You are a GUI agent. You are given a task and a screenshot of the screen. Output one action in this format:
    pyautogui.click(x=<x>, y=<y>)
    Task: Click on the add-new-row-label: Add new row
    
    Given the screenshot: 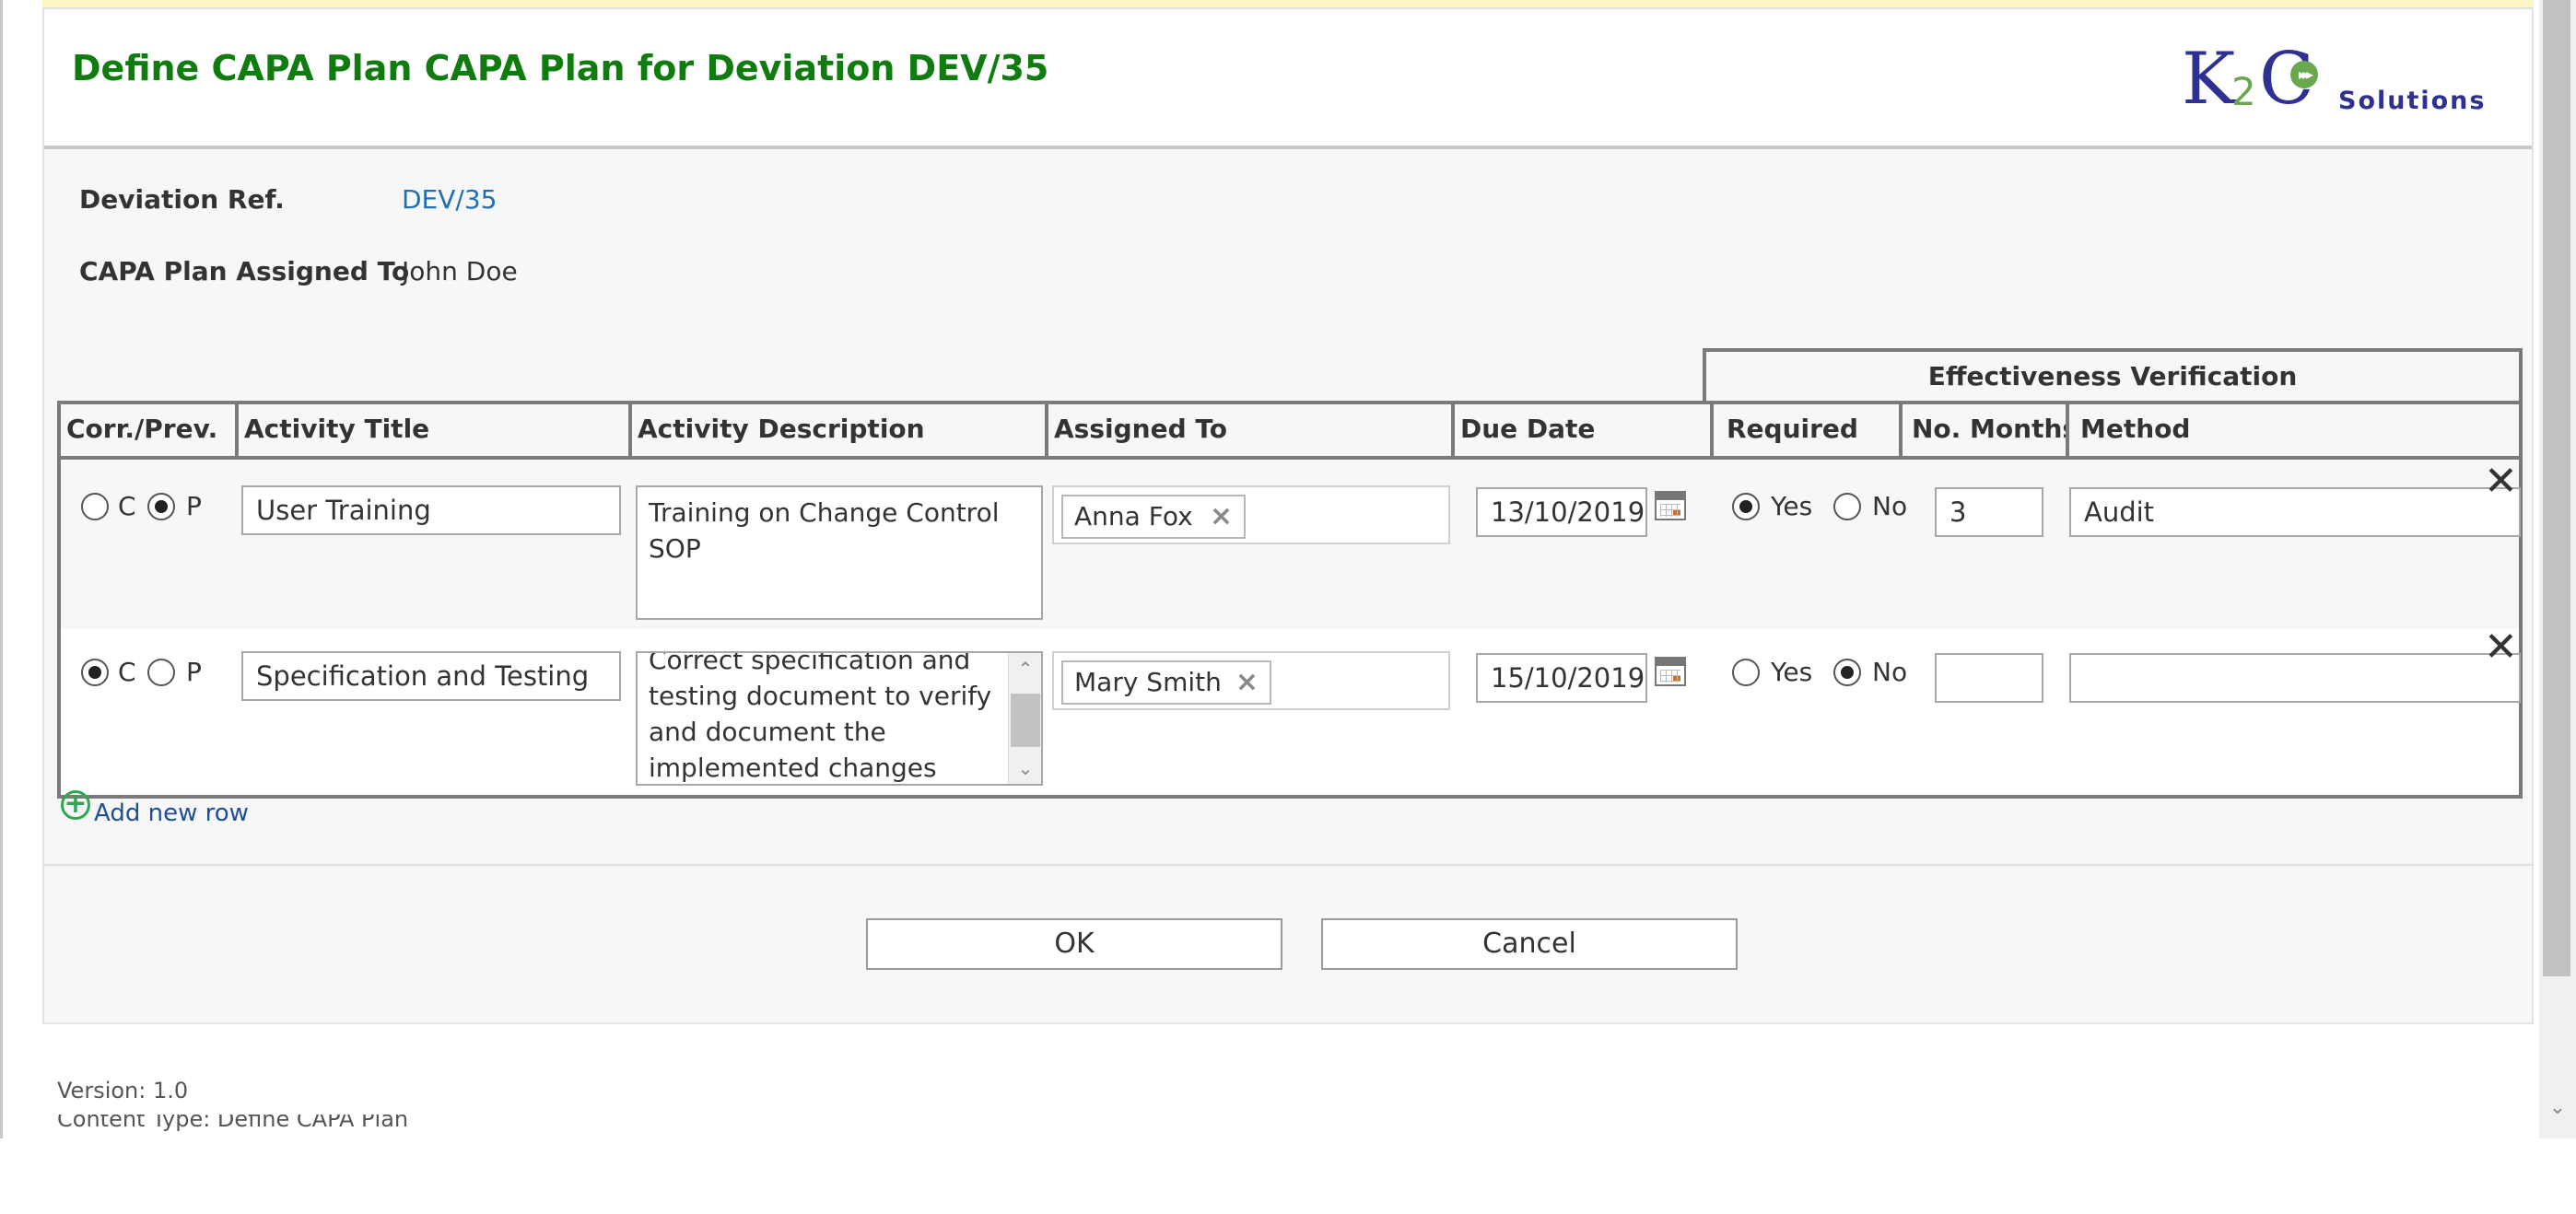 What is the action you would take?
    pyautogui.click(x=171, y=813)
    